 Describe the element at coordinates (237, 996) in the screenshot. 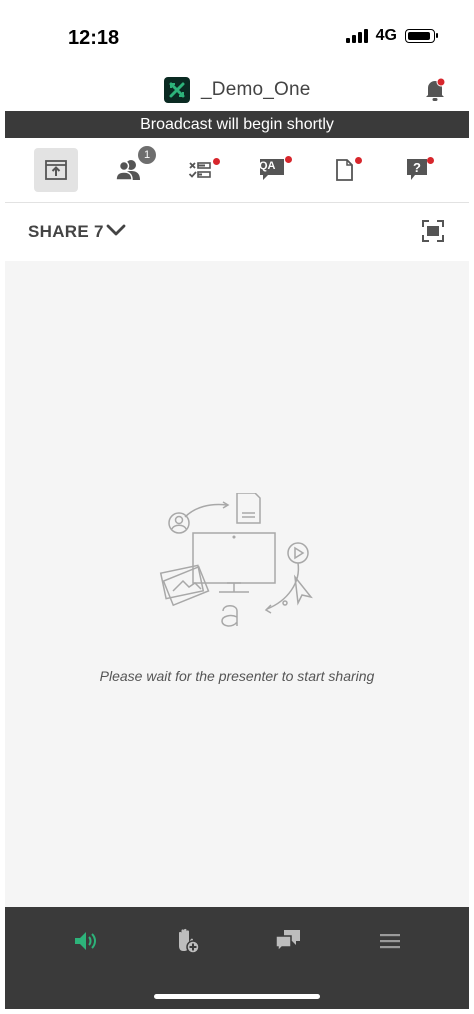

I see `home-indicator` at that location.